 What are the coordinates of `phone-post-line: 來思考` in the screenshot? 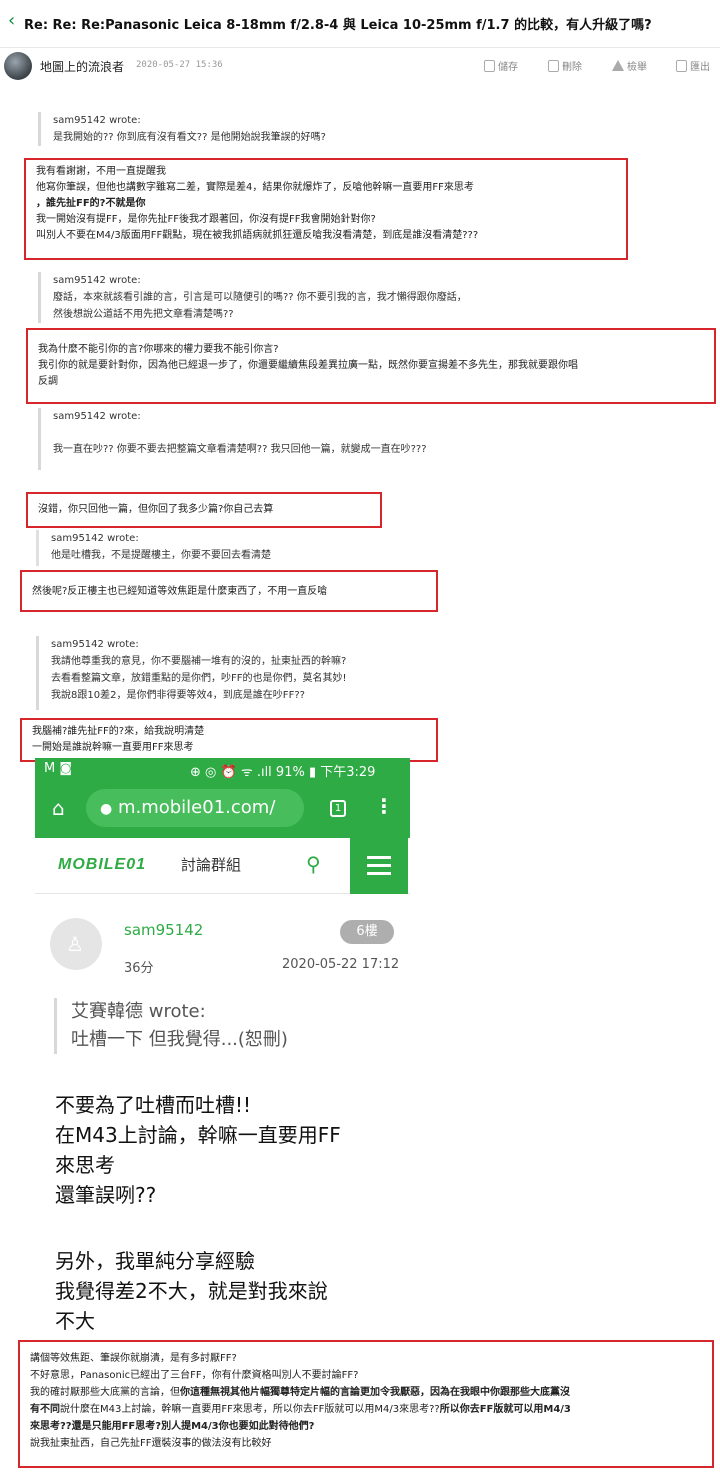 It's located at (85, 1165).